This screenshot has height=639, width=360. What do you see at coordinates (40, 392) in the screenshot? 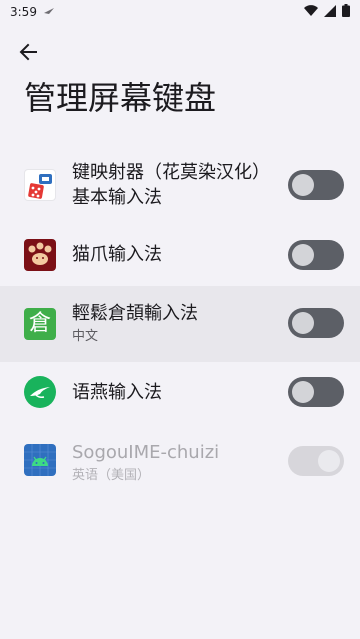
I see `swallow-icon` at bounding box center [40, 392].